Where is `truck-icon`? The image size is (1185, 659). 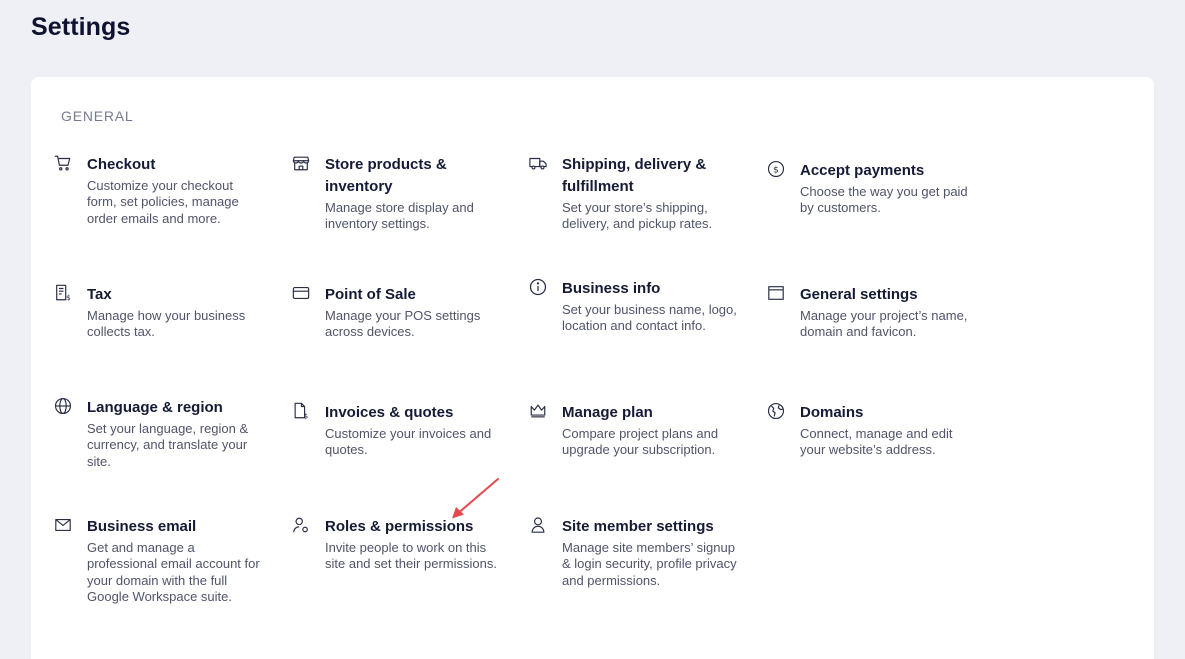
truck-icon is located at coordinates (538, 163).